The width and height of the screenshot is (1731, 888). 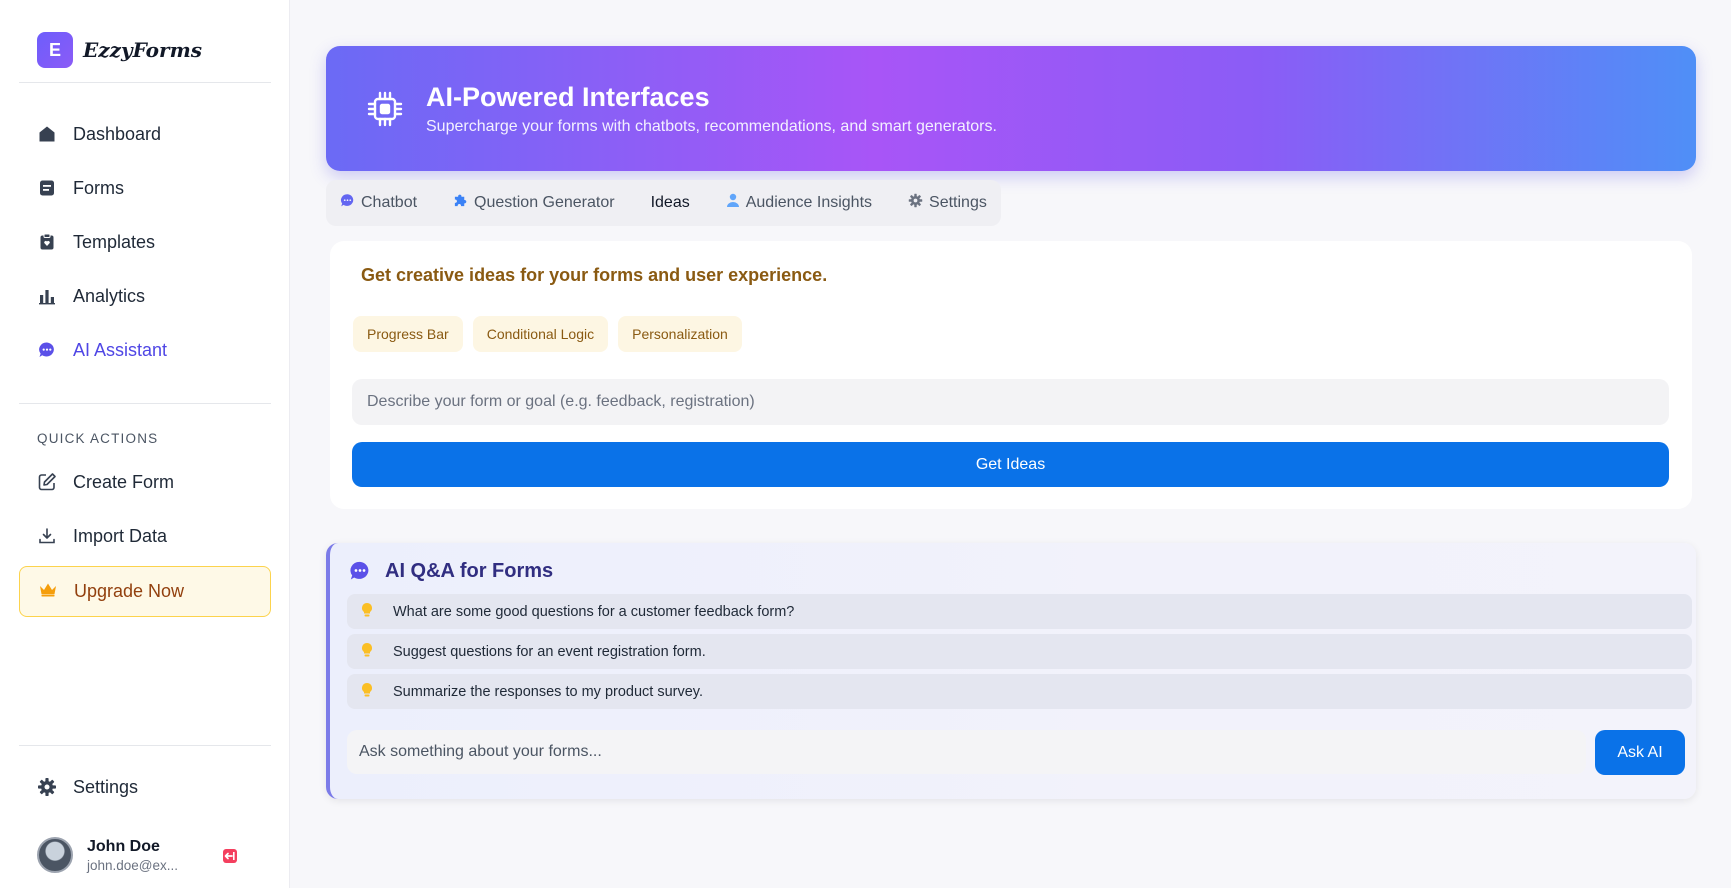 What do you see at coordinates (117, 133) in the screenshot?
I see `nav-label: Dashboard` at bounding box center [117, 133].